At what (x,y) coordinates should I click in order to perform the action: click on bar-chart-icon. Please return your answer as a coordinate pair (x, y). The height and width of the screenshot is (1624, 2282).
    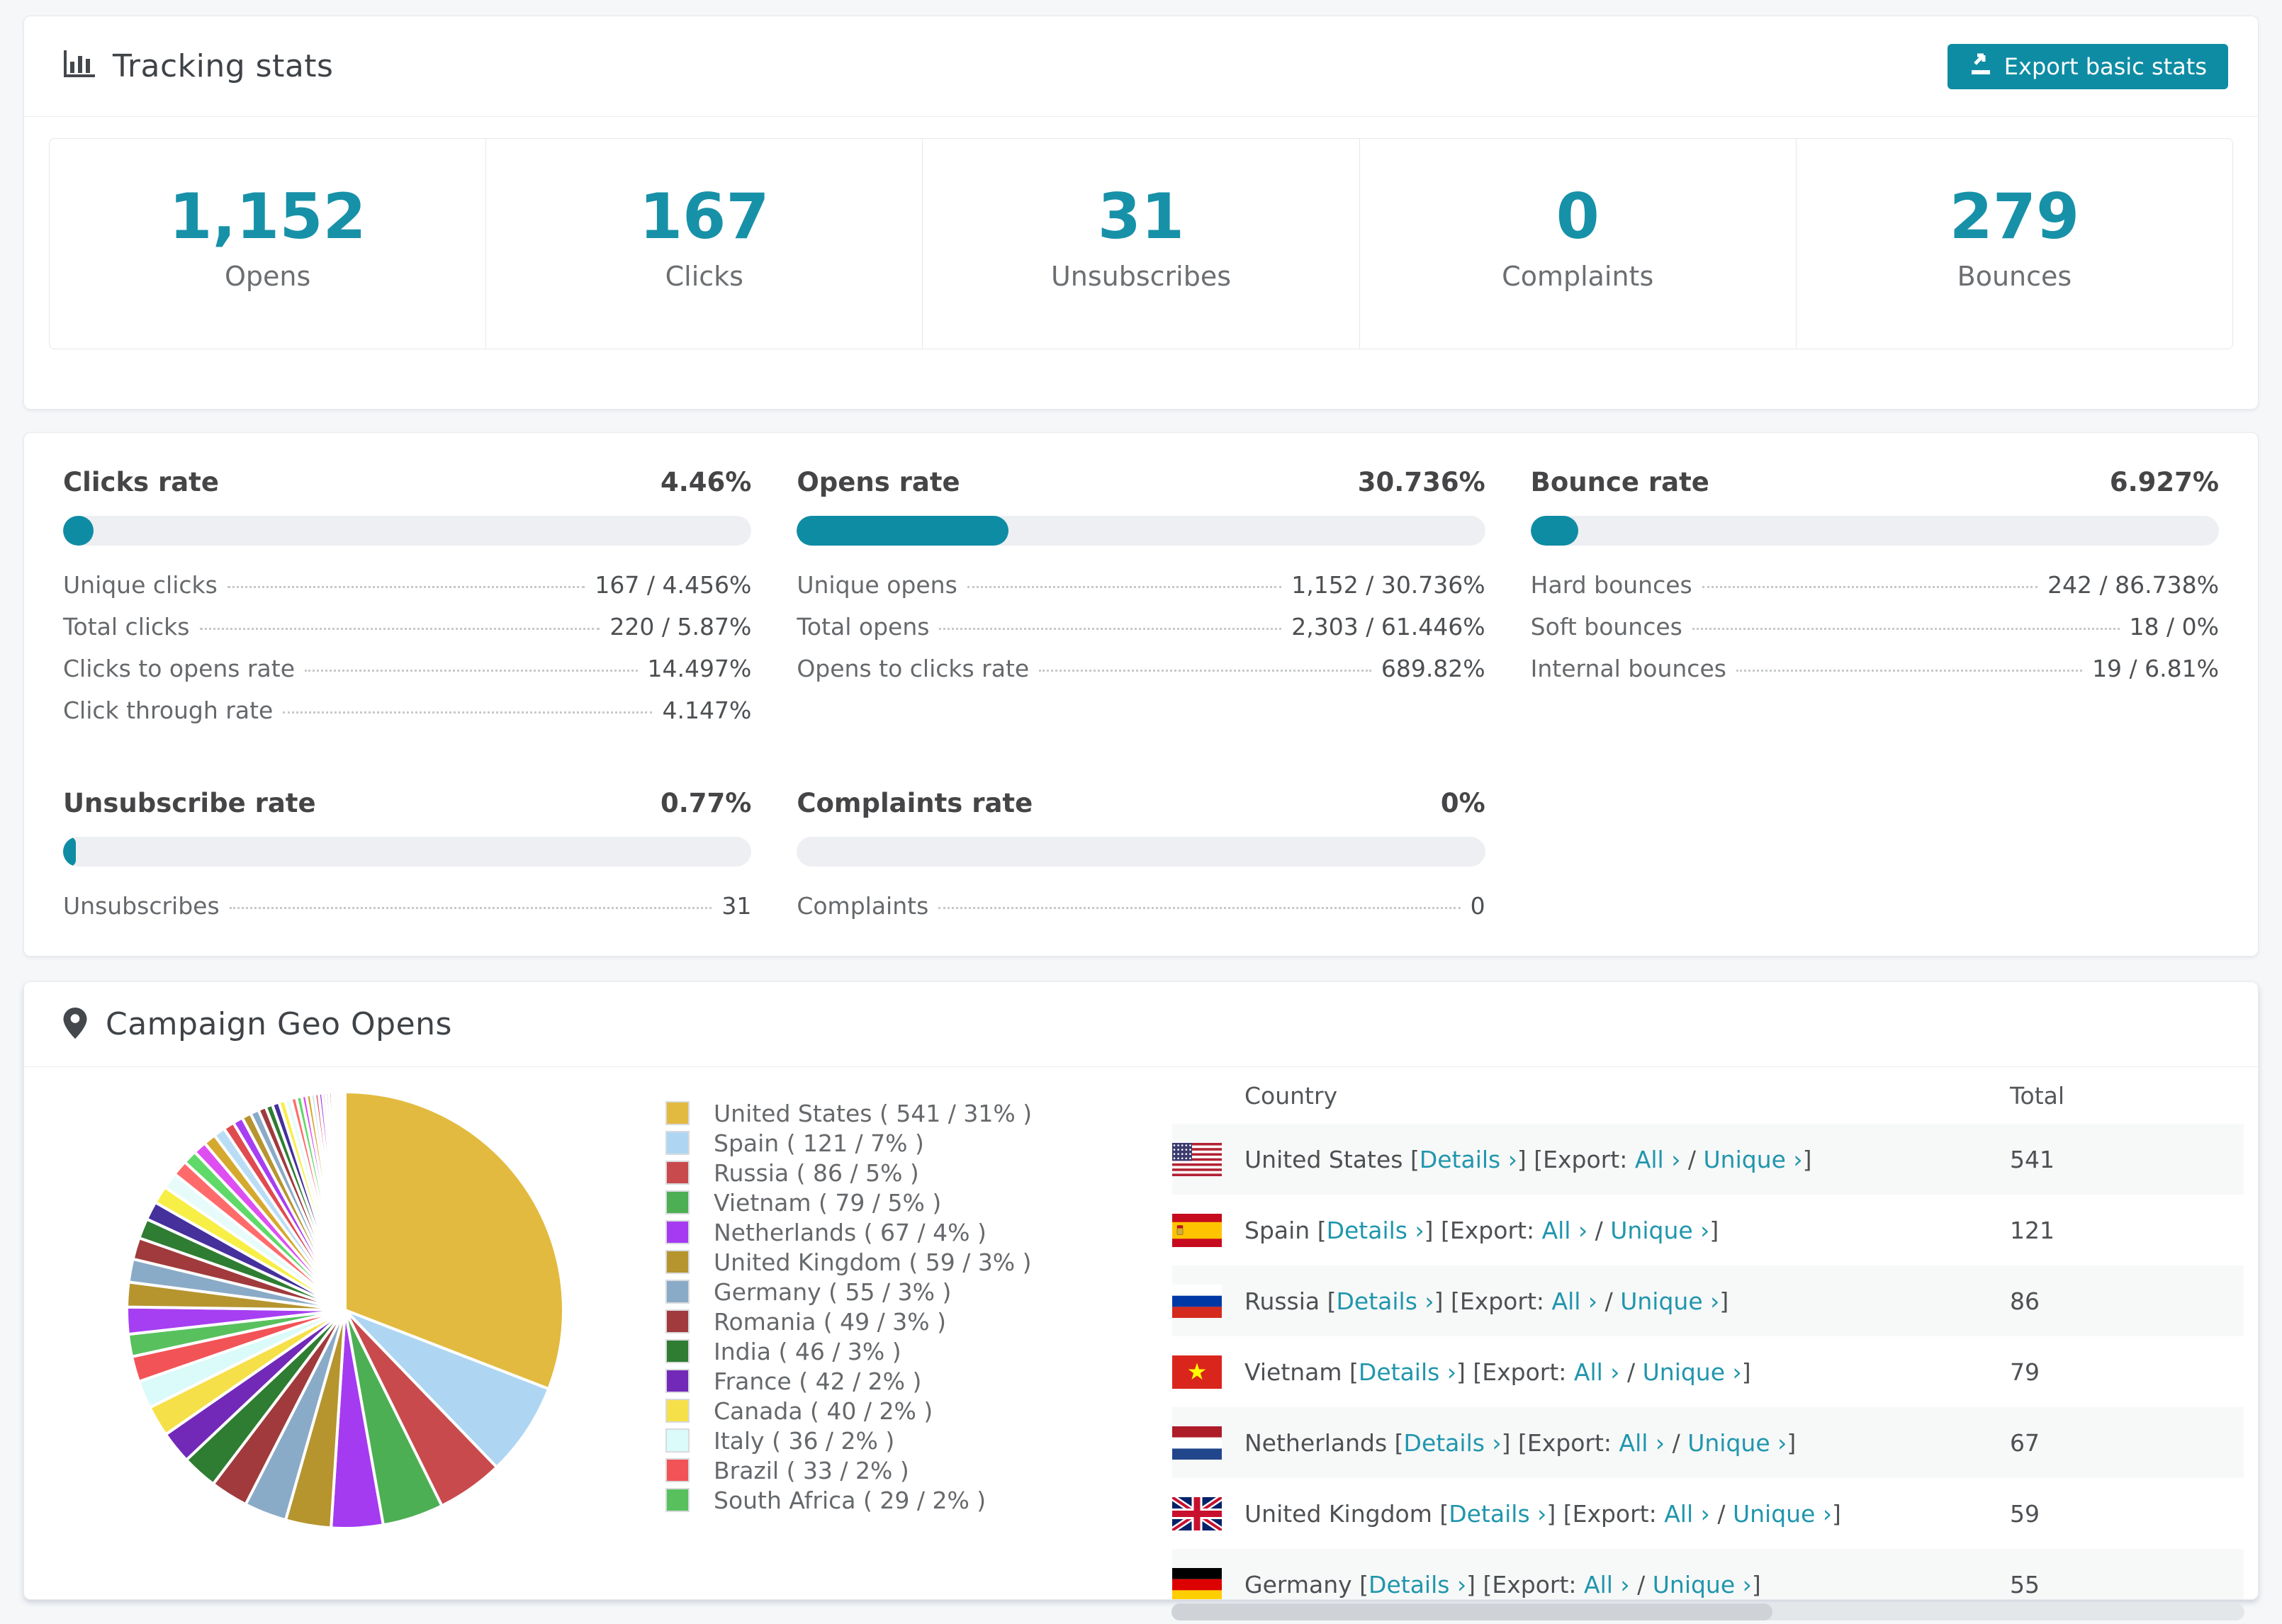
    Looking at the image, I should click on (79, 67).